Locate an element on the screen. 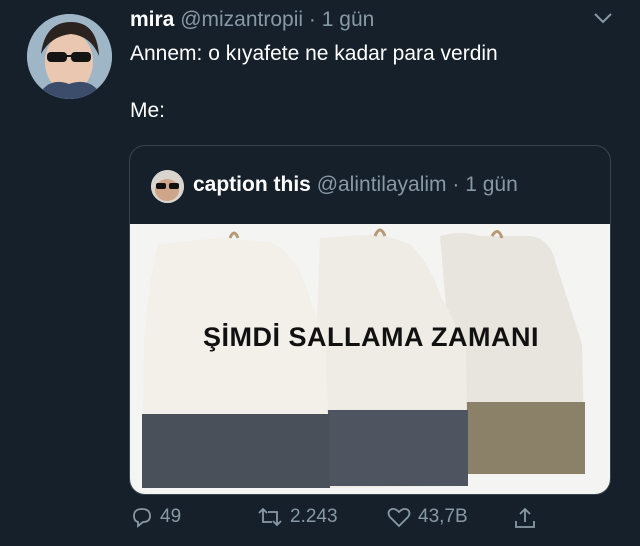 This screenshot has width=640, height=546. tweet-text-line1: Annem: o kıyafete ne kadar para verdin is located at coordinates (314, 53).